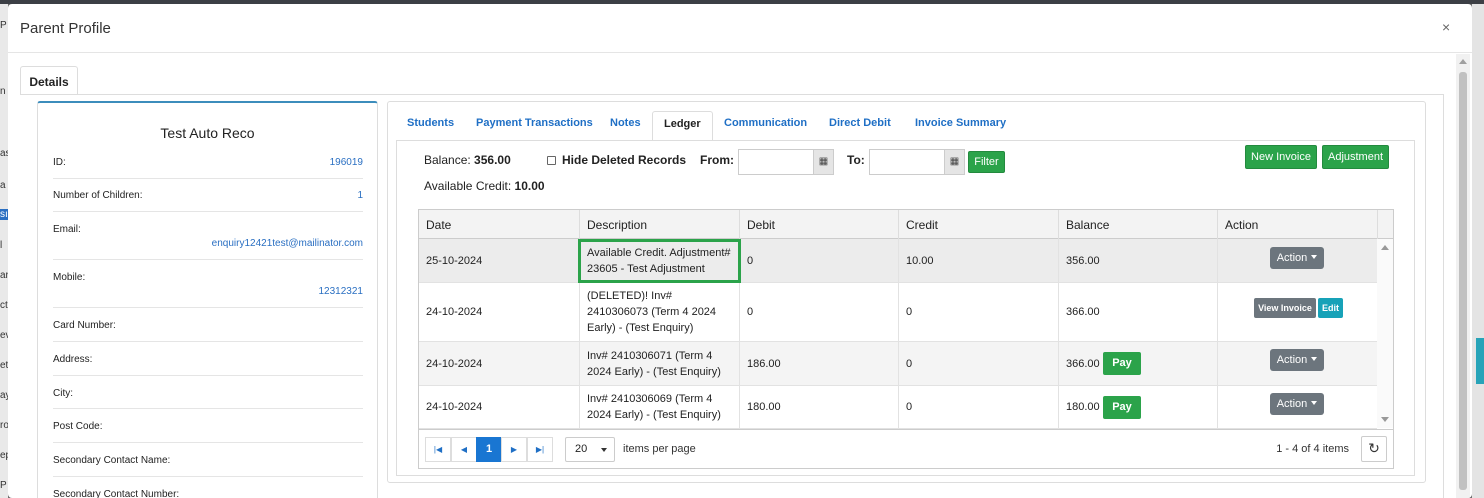 The height and width of the screenshot is (498, 1484). I want to click on last-page-icon: ▶|, so click(540, 449).